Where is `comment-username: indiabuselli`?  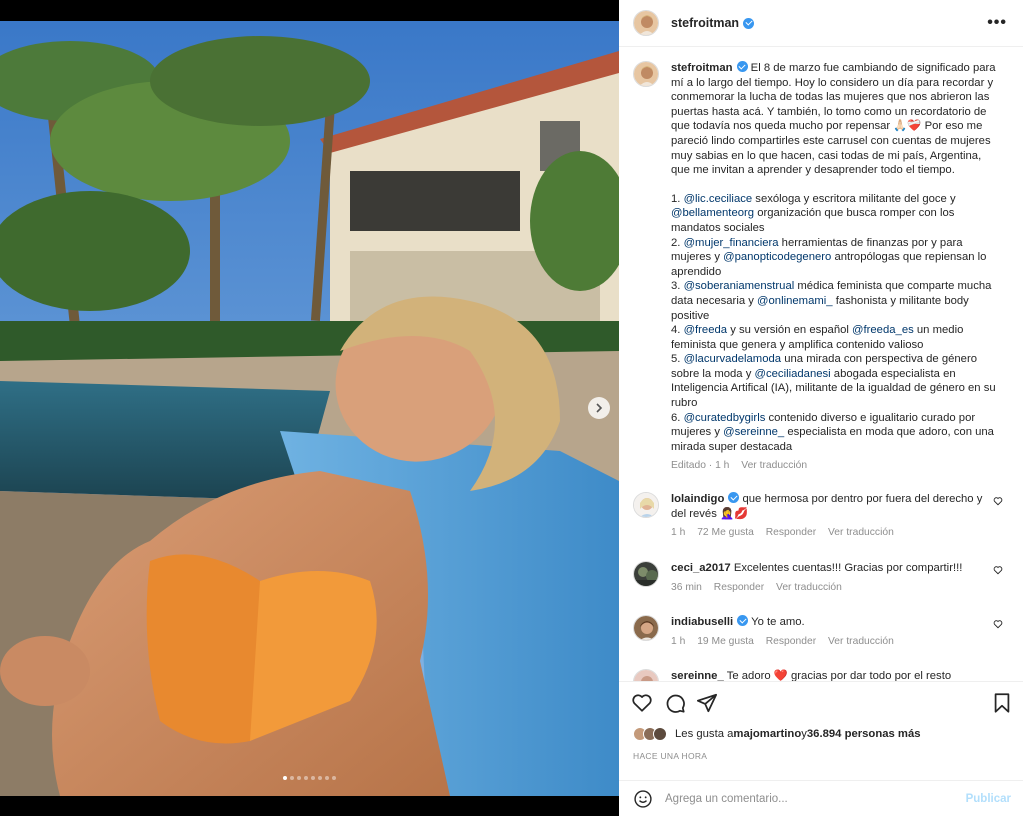
comment-username: indiabuselli is located at coordinates (702, 622).